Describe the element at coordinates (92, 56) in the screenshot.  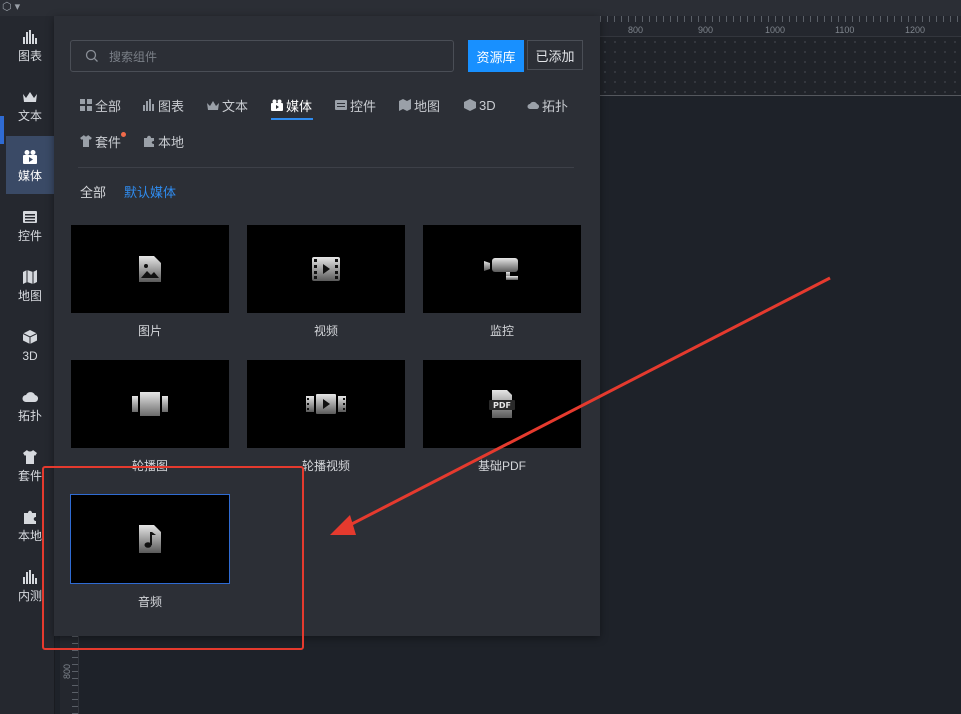
I see `search-icon` at that location.